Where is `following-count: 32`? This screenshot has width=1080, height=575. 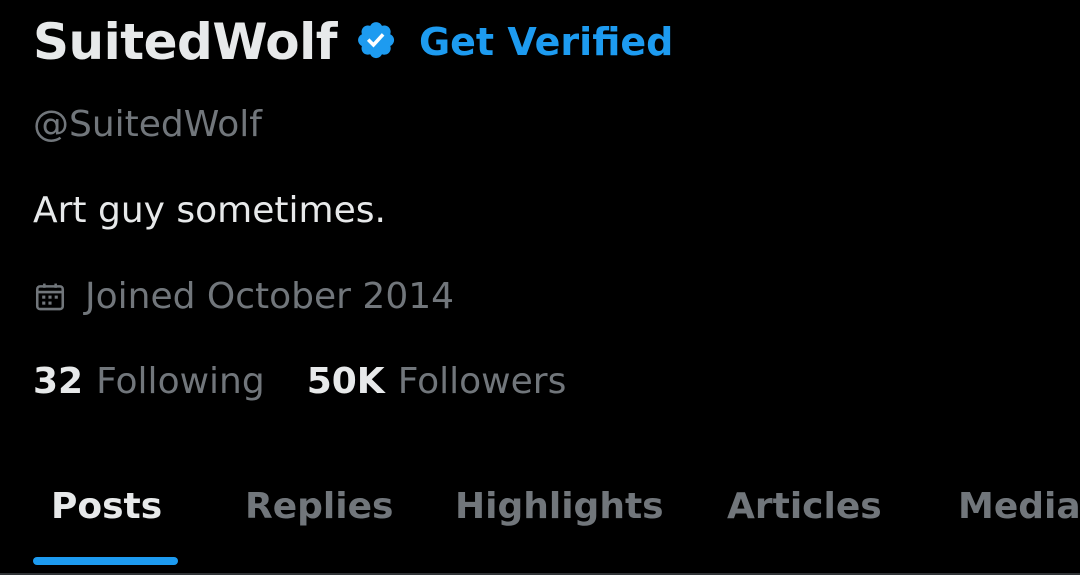
following-count: 32 is located at coordinates (58, 381).